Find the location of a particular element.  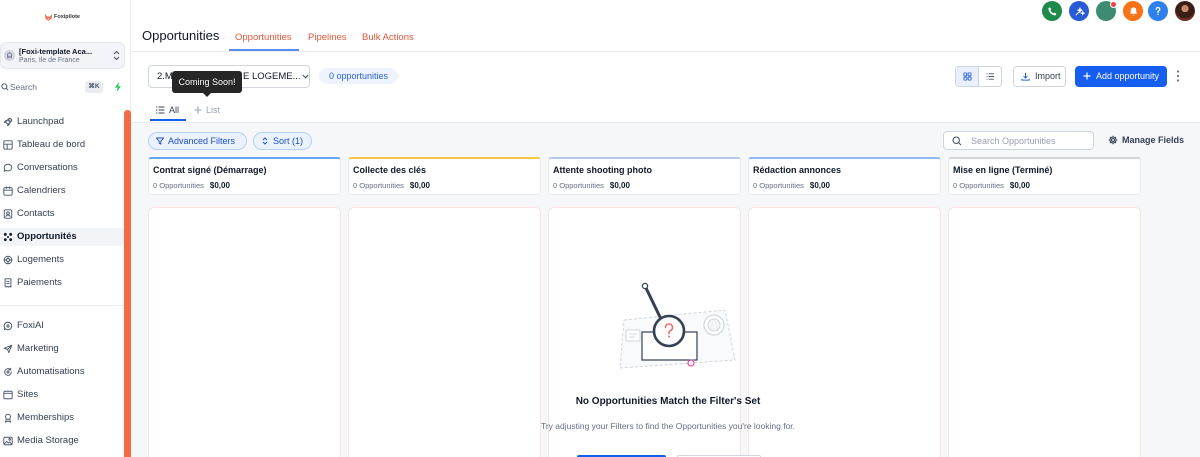

view-toggle is located at coordinates (978, 76).